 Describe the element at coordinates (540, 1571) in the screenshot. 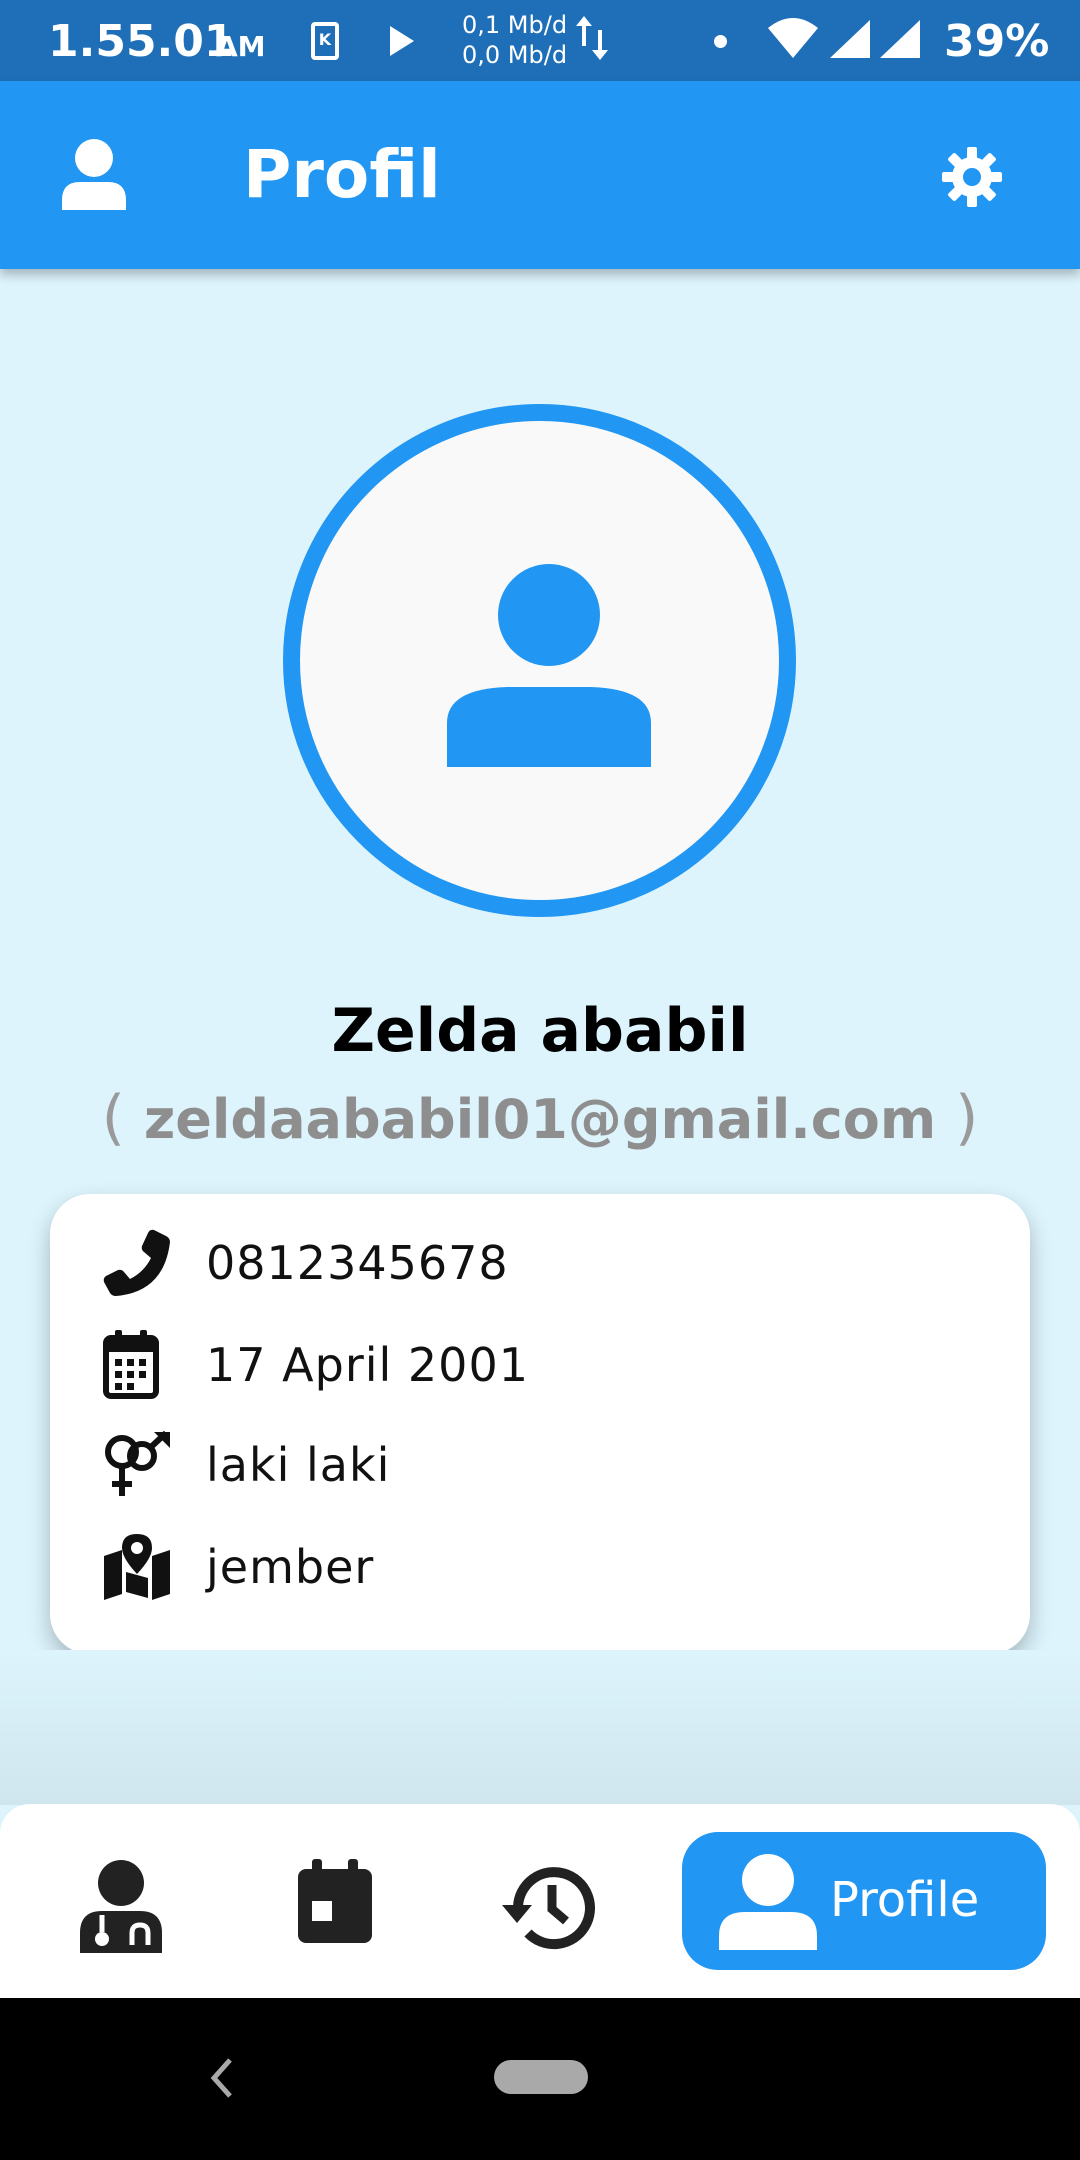

I see `info-row-location: jember` at that location.